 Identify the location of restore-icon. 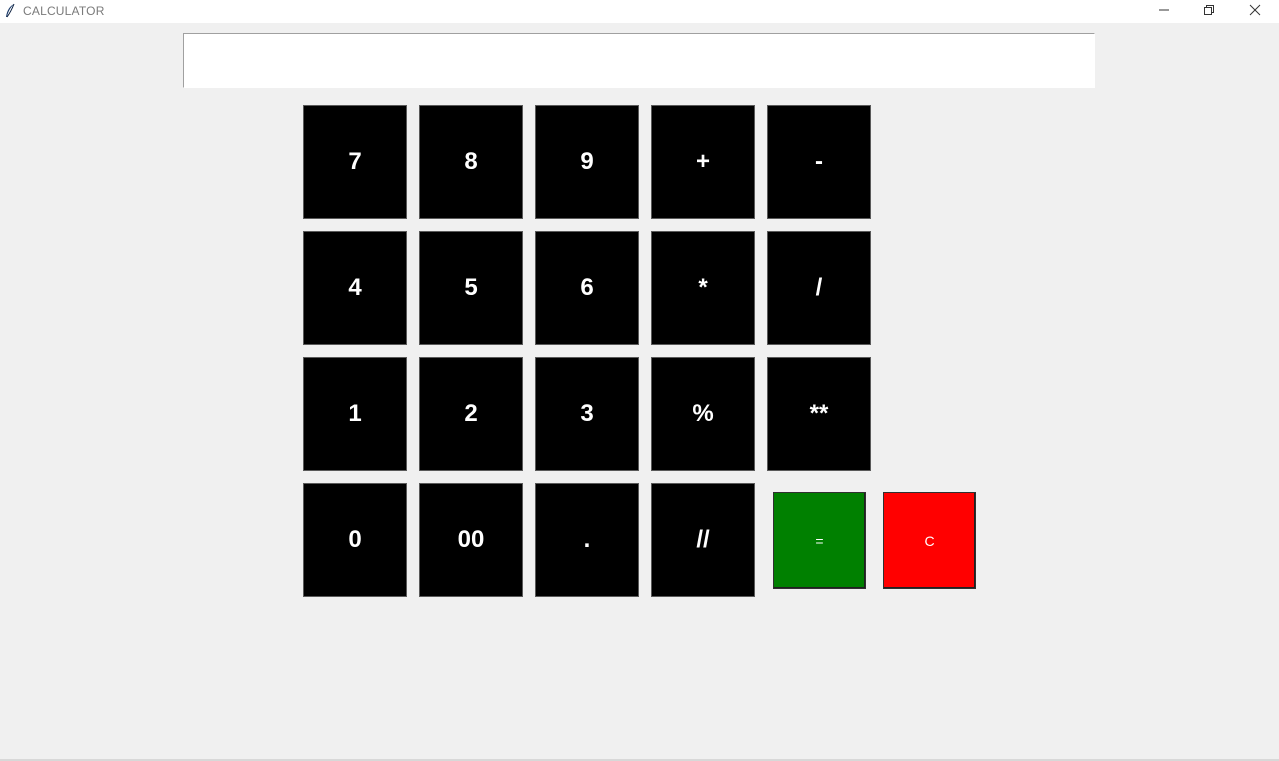
(1209, 12).